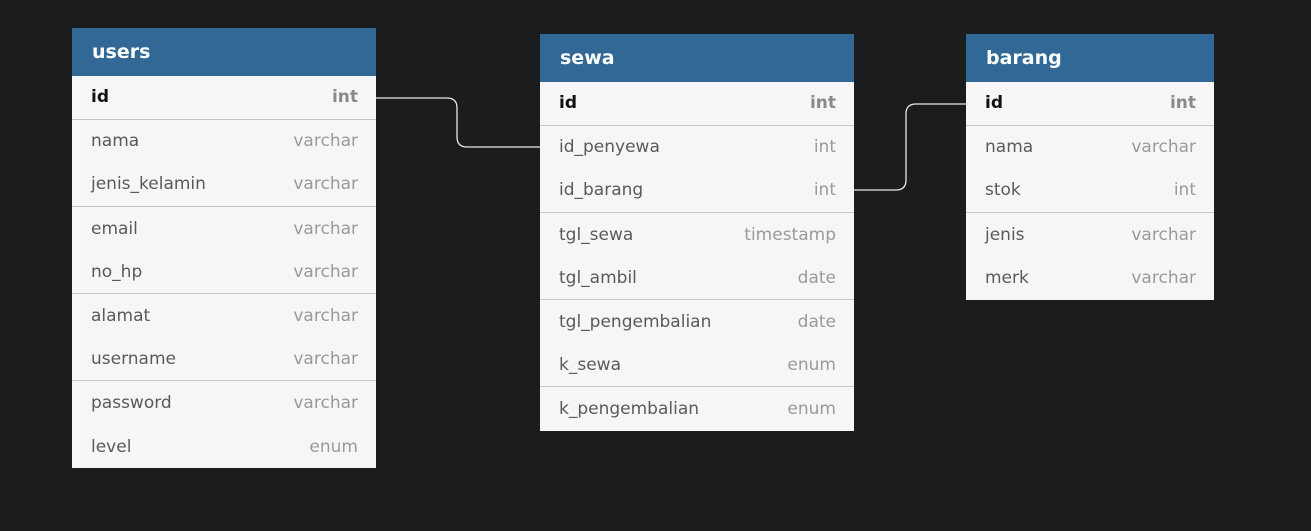  I want to click on field-row-barang-merk: merk varchar, so click(1090, 278).